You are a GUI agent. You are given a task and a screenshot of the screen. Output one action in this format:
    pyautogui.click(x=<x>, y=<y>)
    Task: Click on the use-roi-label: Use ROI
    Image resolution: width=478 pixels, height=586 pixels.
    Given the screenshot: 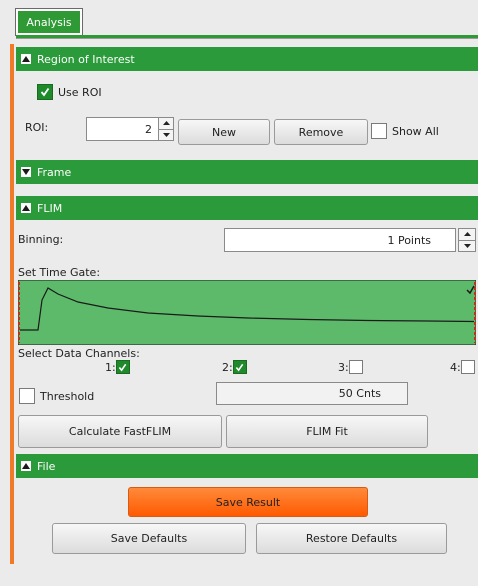 What is the action you would take?
    pyautogui.click(x=80, y=92)
    